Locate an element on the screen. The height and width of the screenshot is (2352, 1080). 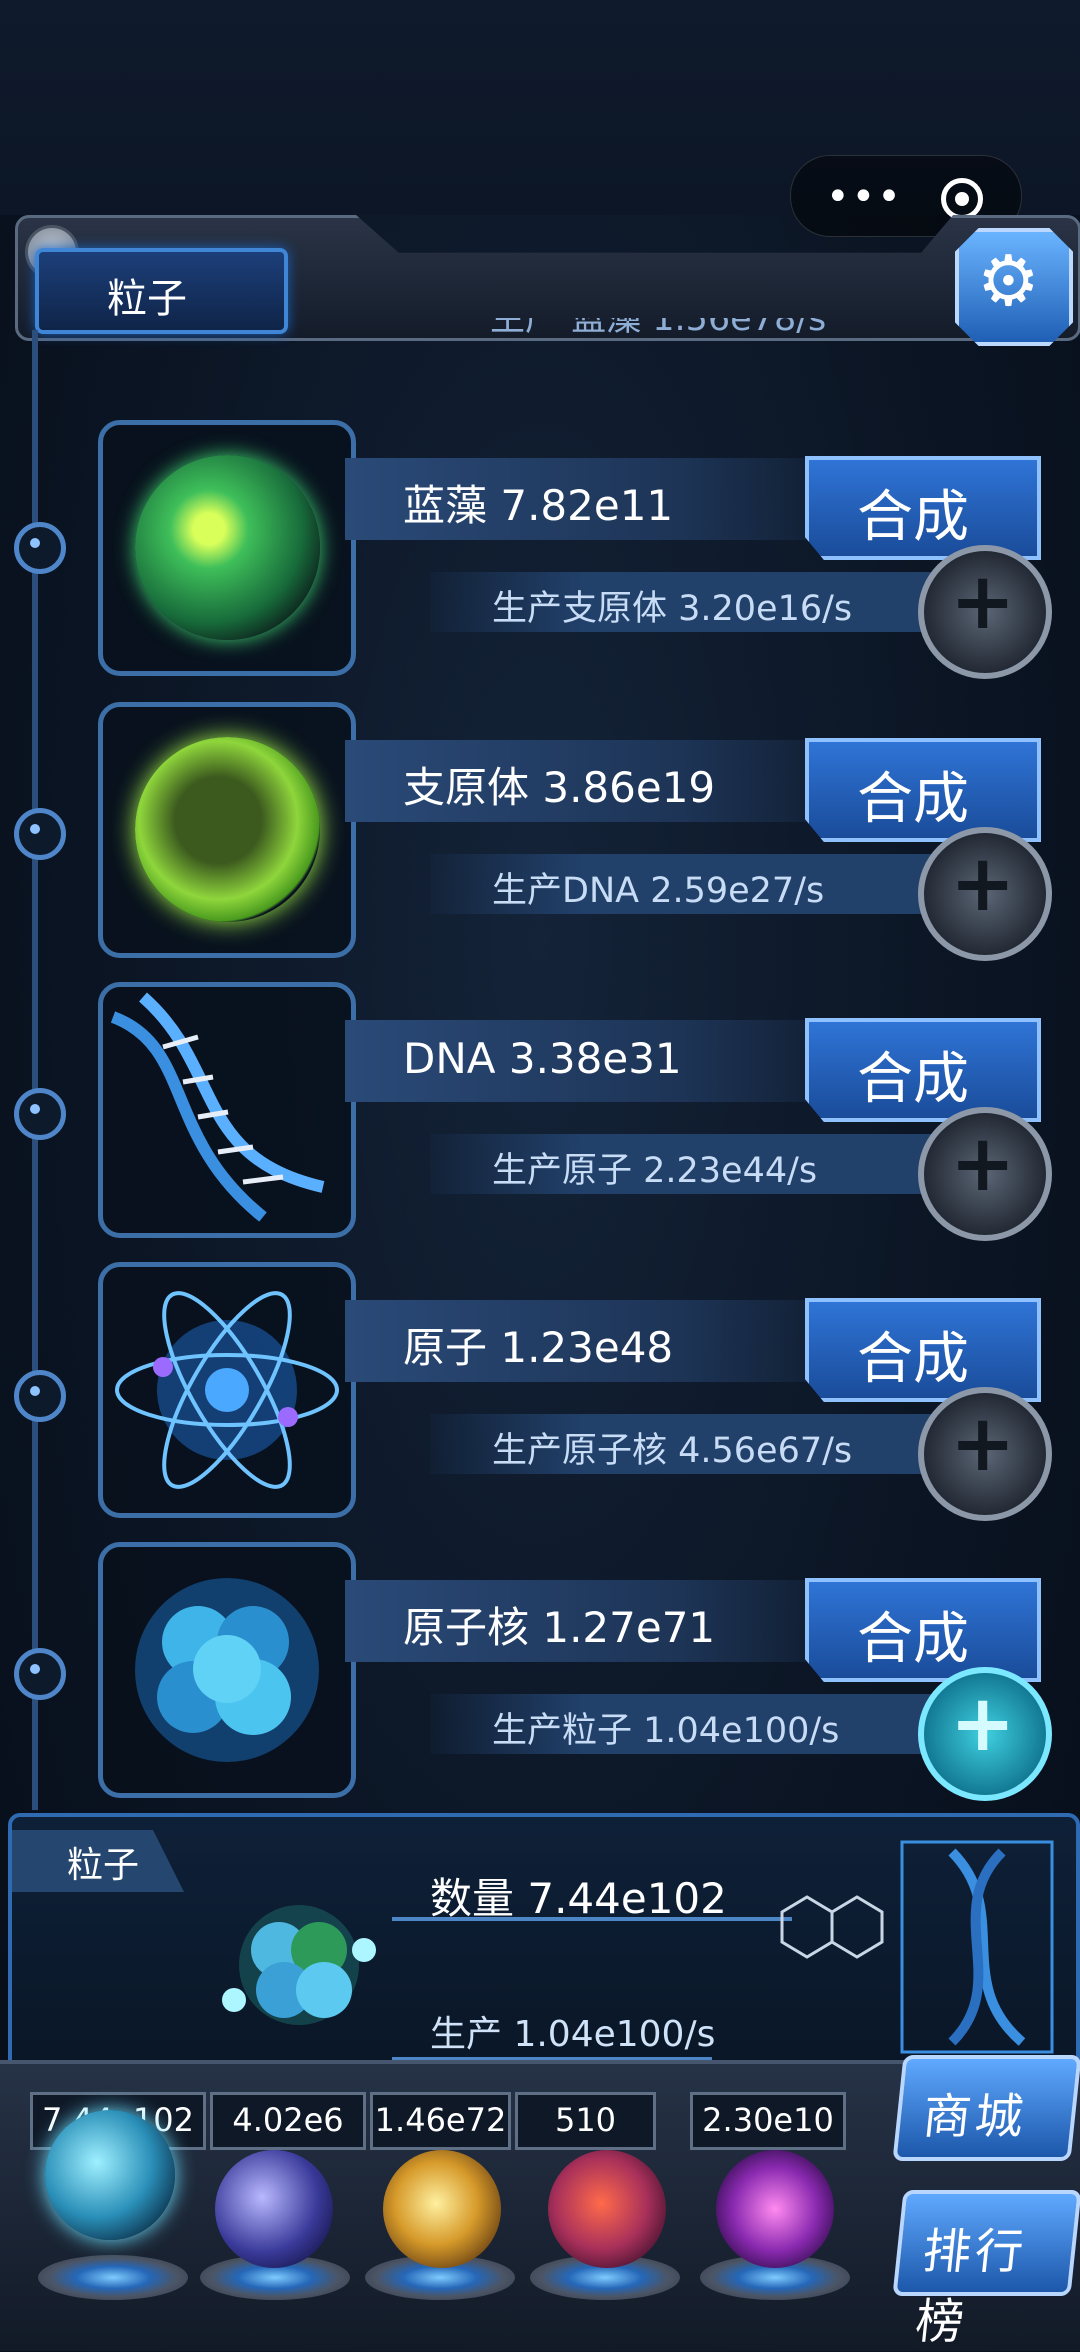
list-item-cyanobacteria: 蓝藻 7.82e11 生产支原体 3.20e16/s 合成 + is located at coordinates (540, 550).